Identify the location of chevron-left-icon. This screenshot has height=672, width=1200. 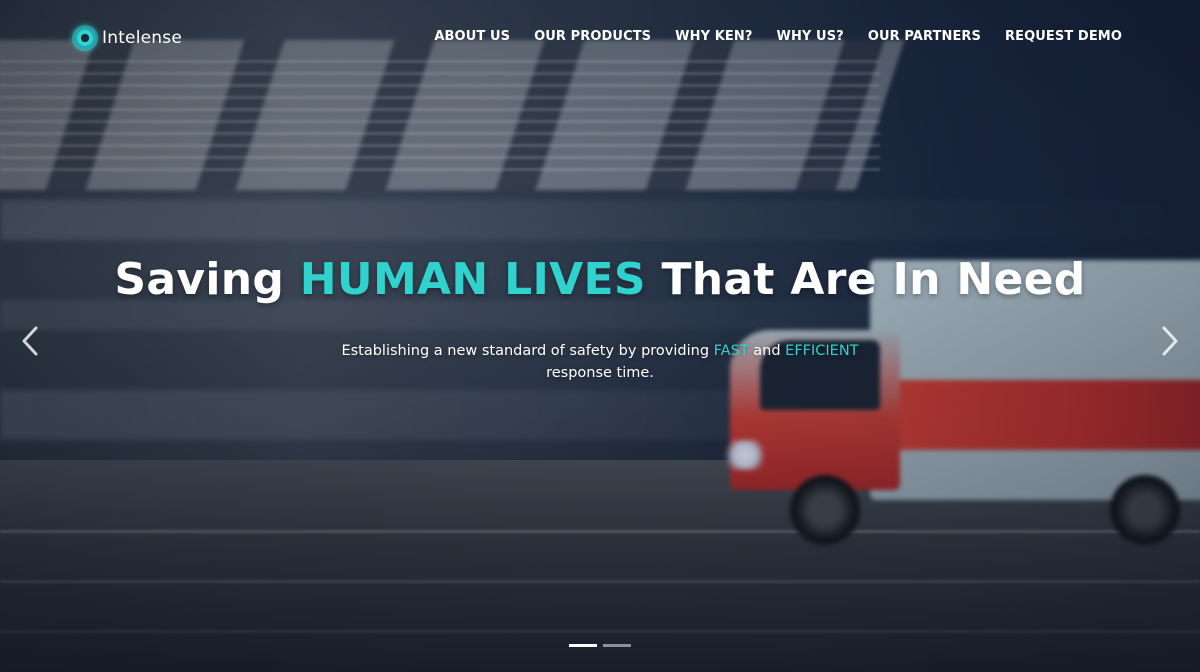
(30, 341).